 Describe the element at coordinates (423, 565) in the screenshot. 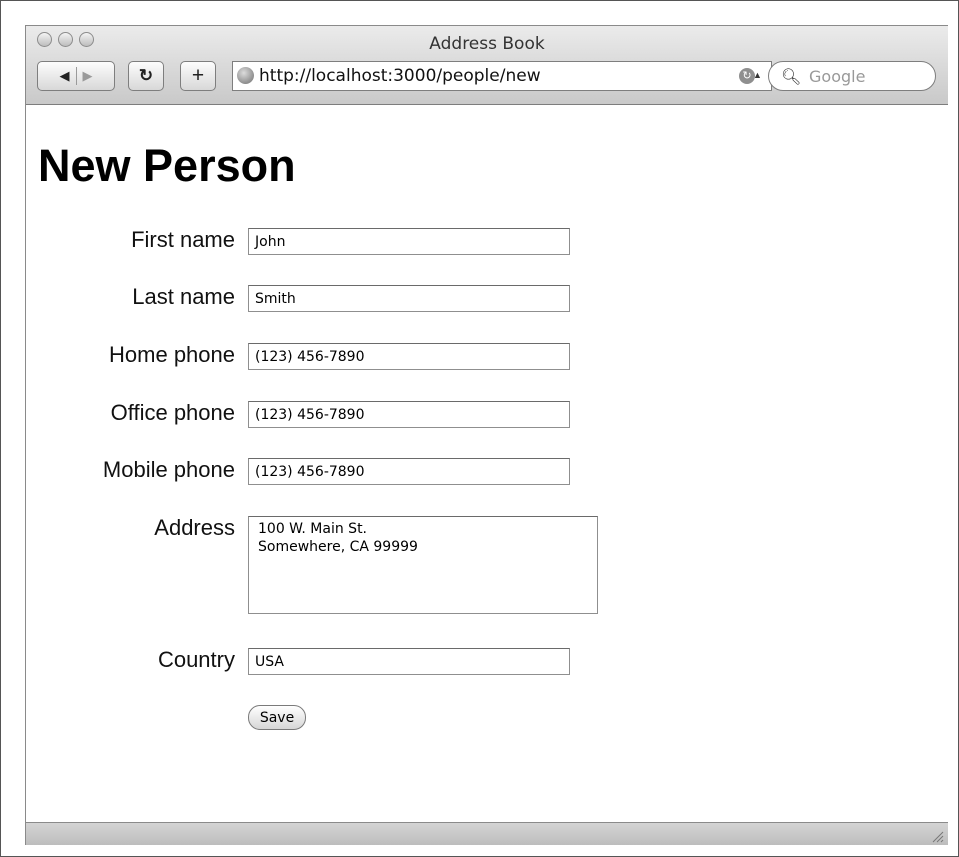

I see `address-textarea: 100 W. Main St. Somewhere, CA 99999` at that location.